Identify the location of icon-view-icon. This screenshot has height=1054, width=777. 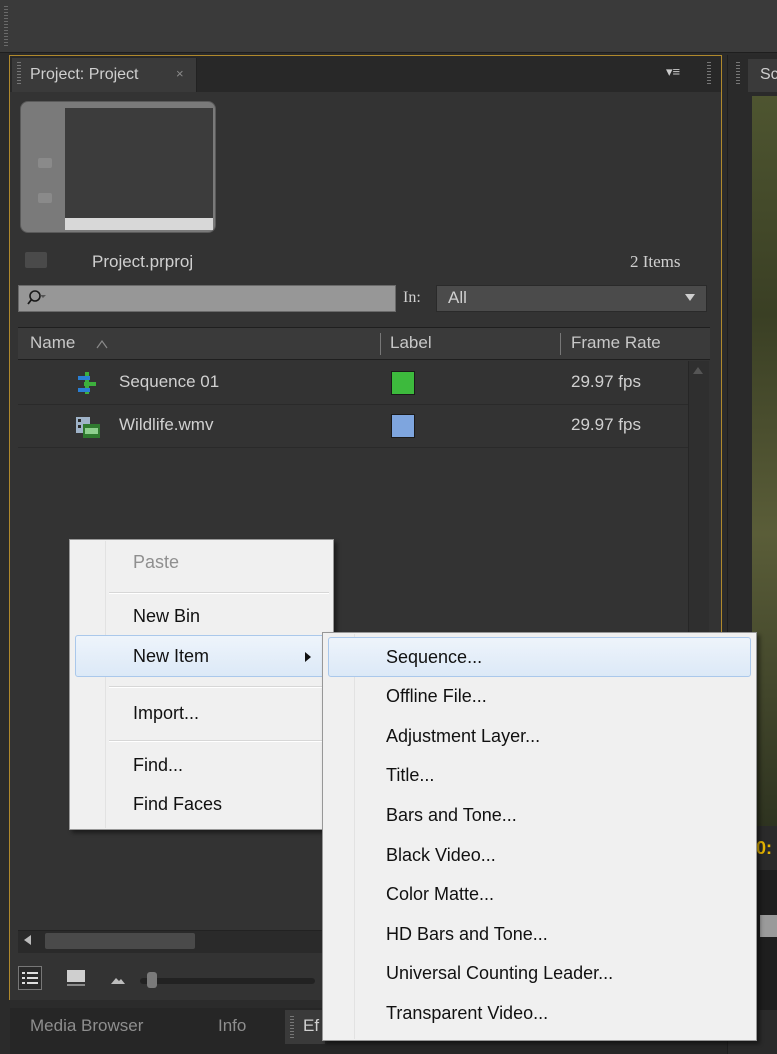
(76, 978).